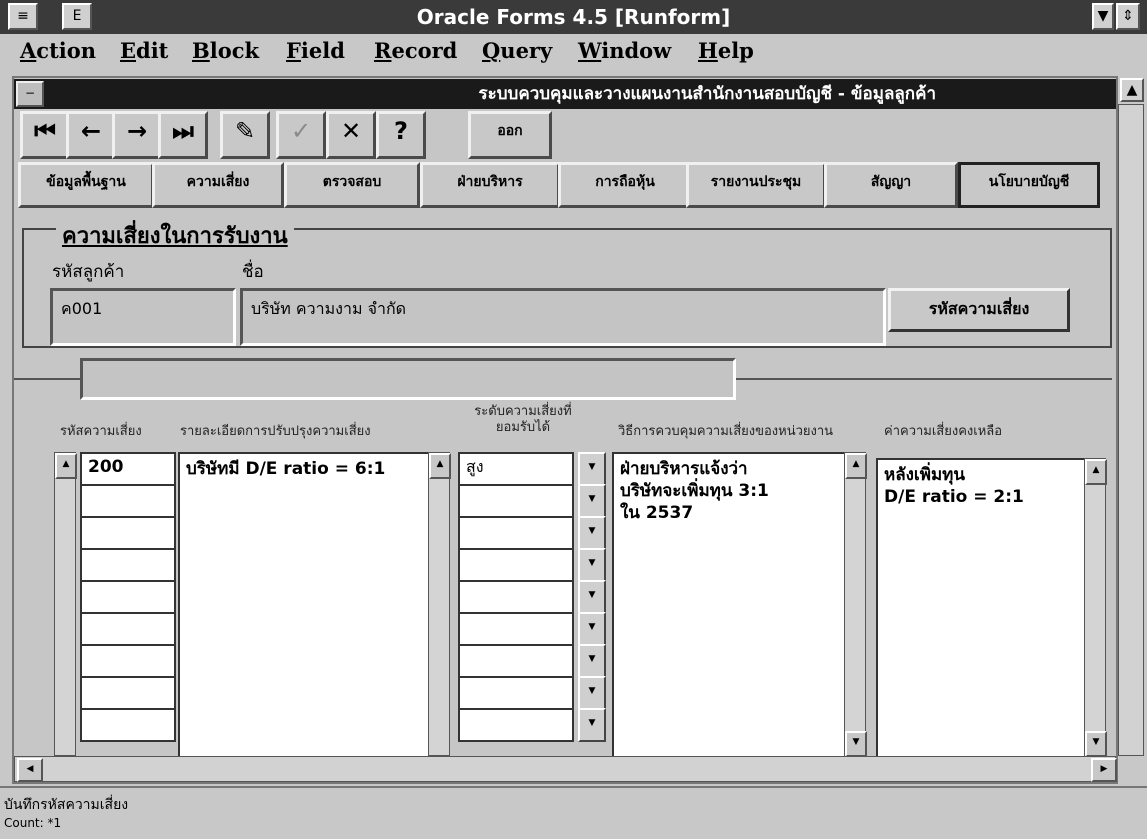 The image size is (1147, 839). I want to click on previous-icon: ←, so click(91, 135).